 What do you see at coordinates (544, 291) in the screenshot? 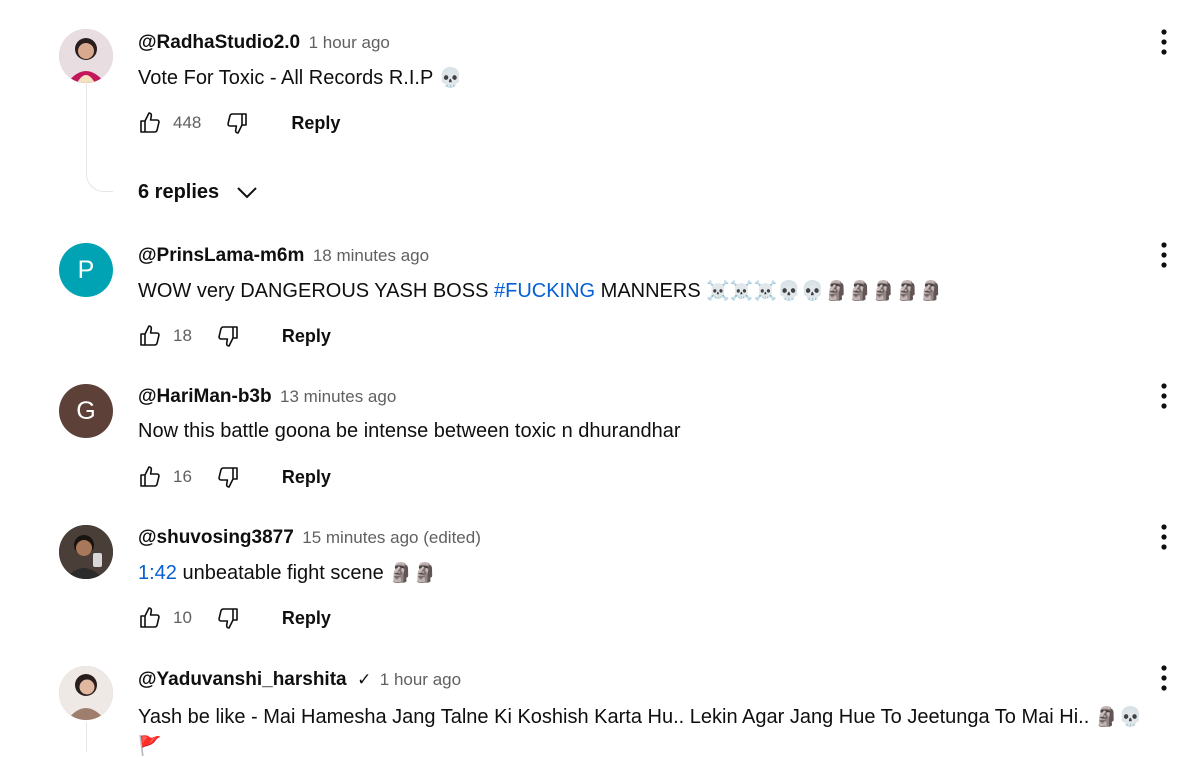
I see `hashtag-link: #FUCKING` at bounding box center [544, 291].